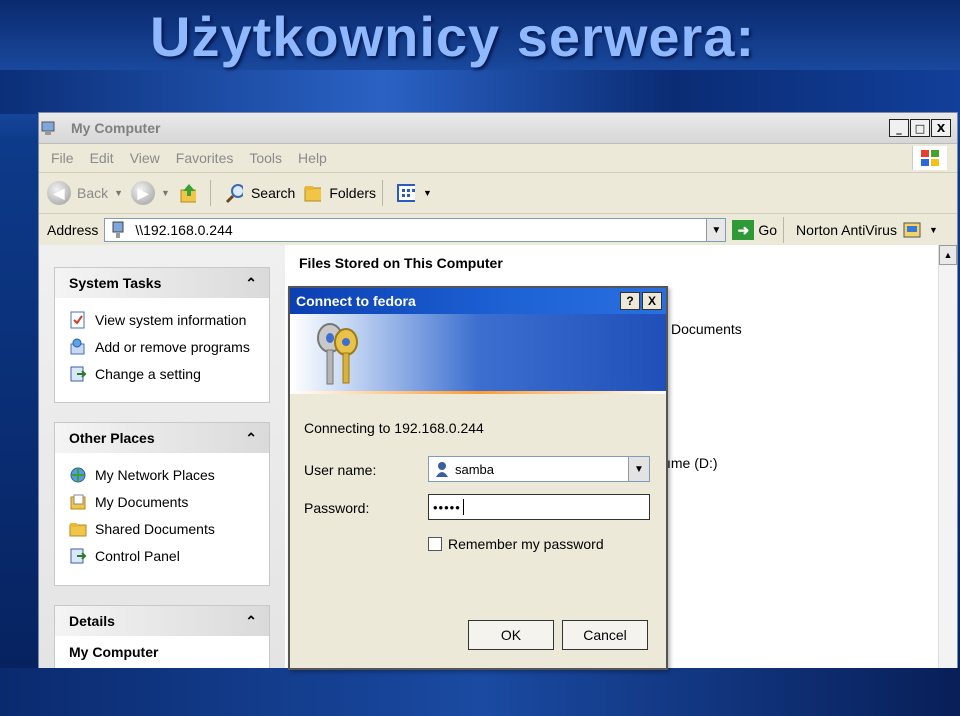 The width and height of the screenshot is (960, 716). I want to click on back-arrow-icon: ◀, so click(59, 193).